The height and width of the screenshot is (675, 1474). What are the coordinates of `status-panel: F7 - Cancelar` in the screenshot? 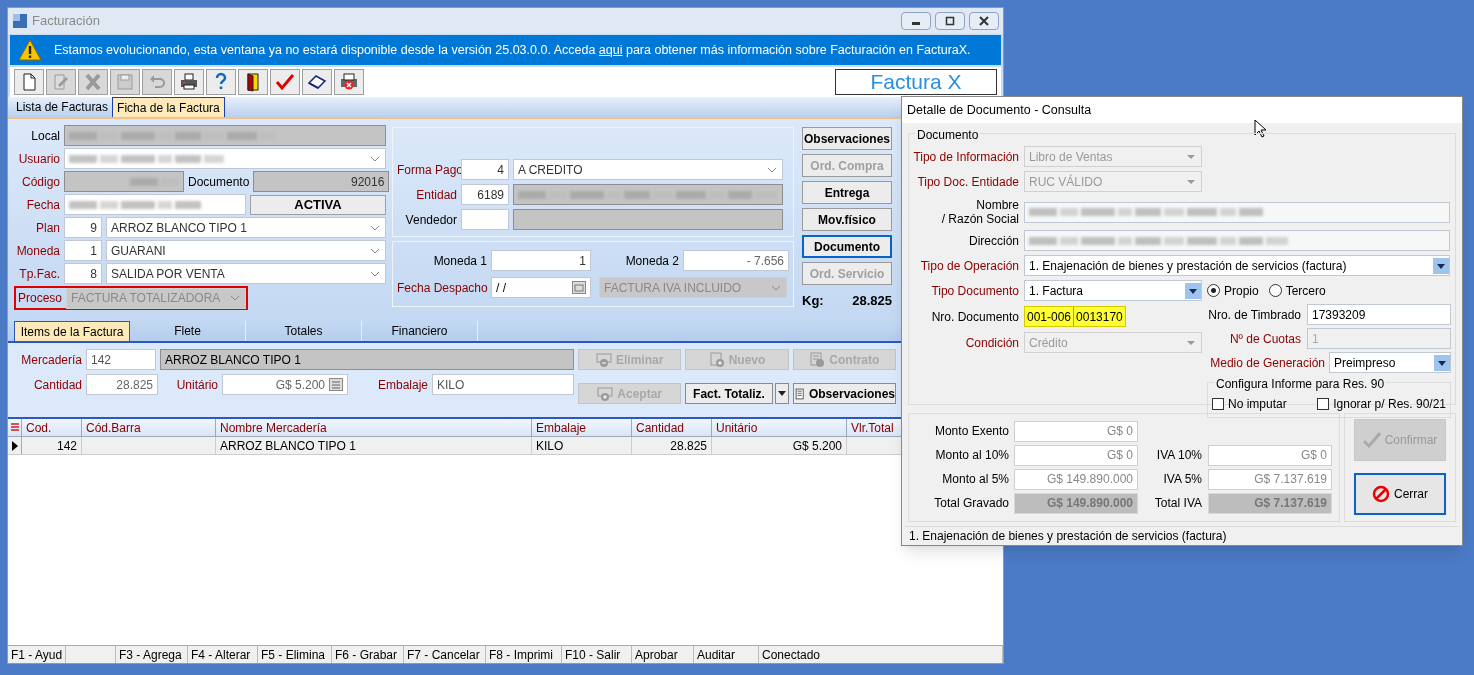 It's located at (445, 654).